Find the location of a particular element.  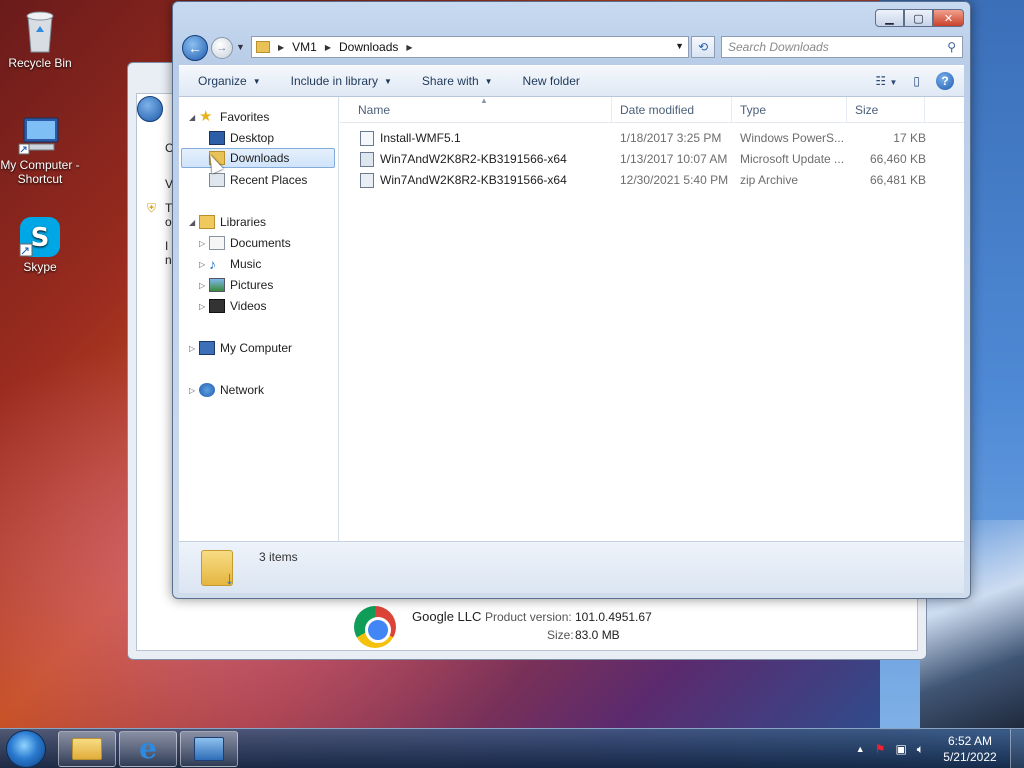

refresh-button: ⟲ is located at coordinates (703, 47).